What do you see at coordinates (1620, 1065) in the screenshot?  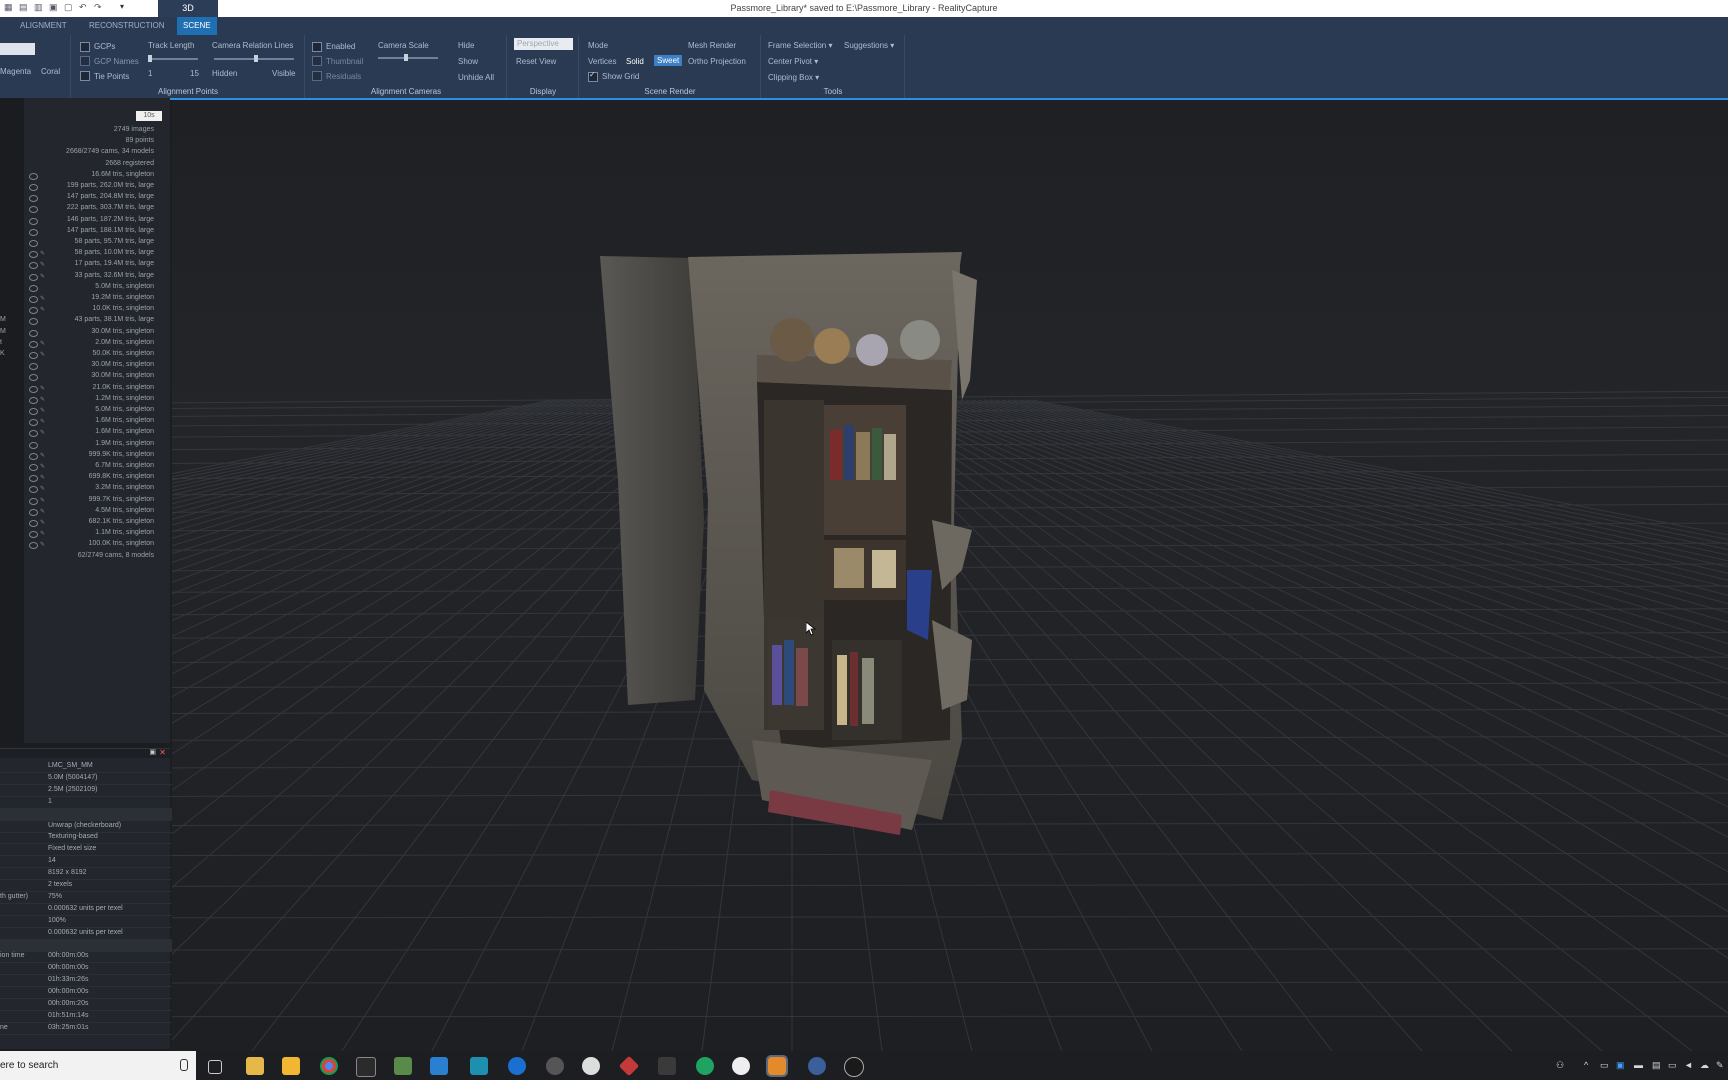 I see `tray-app-icon: ▣` at bounding box center [1620, 1065].